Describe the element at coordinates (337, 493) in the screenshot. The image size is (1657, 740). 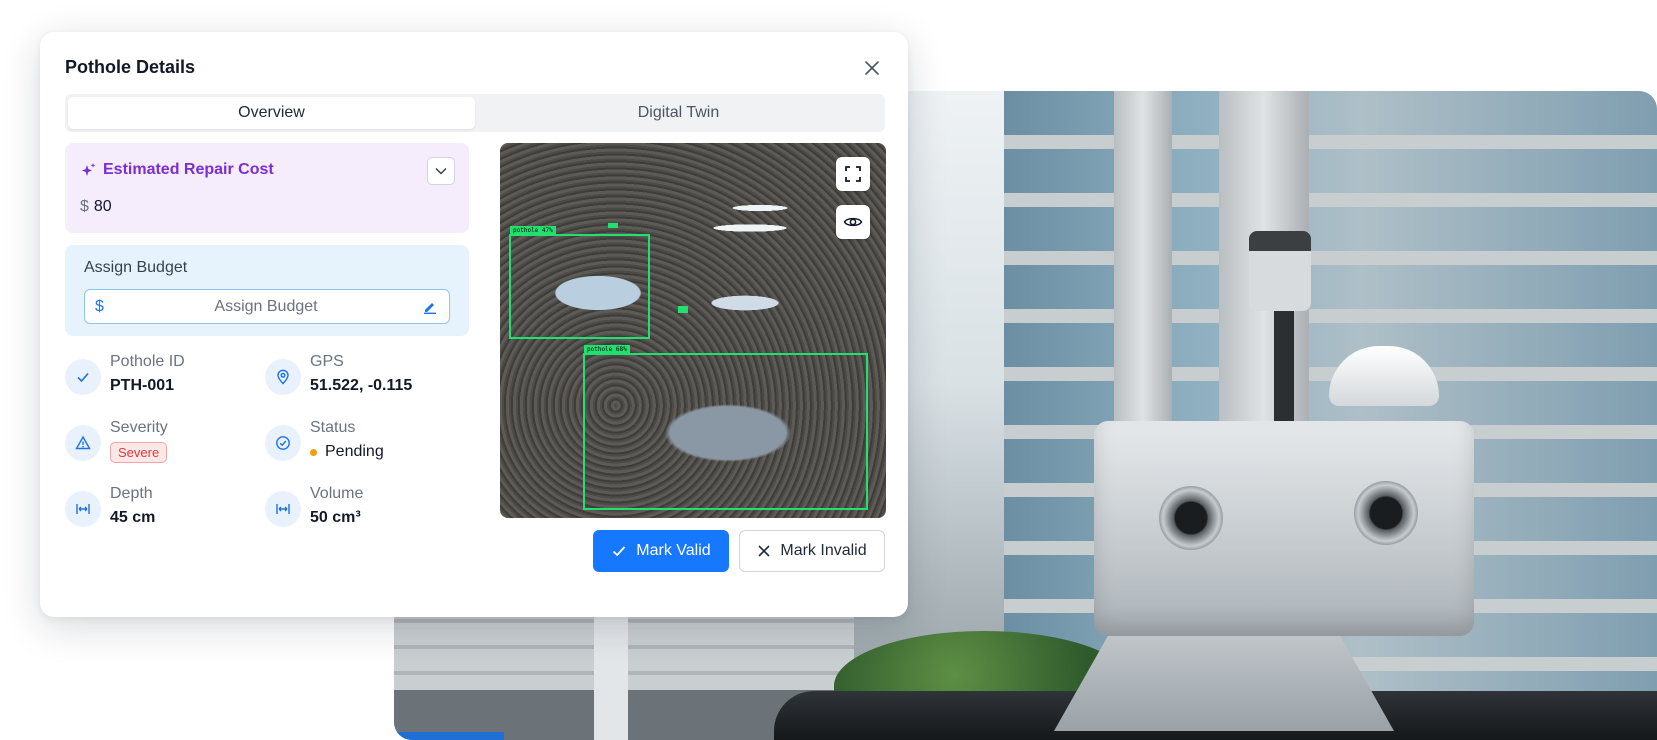
I see `volume-label: Volume` at that location.